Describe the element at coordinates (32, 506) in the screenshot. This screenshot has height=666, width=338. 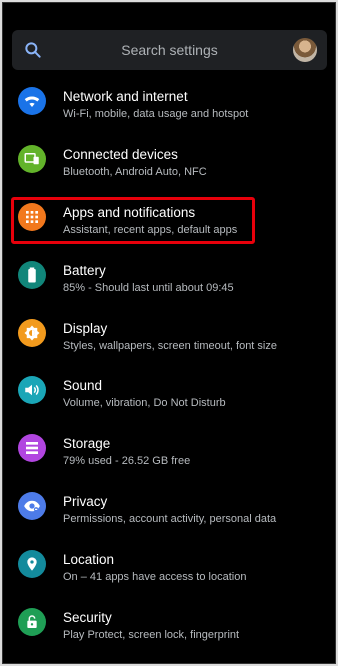
I see `privacy-eye-icon` at that location.